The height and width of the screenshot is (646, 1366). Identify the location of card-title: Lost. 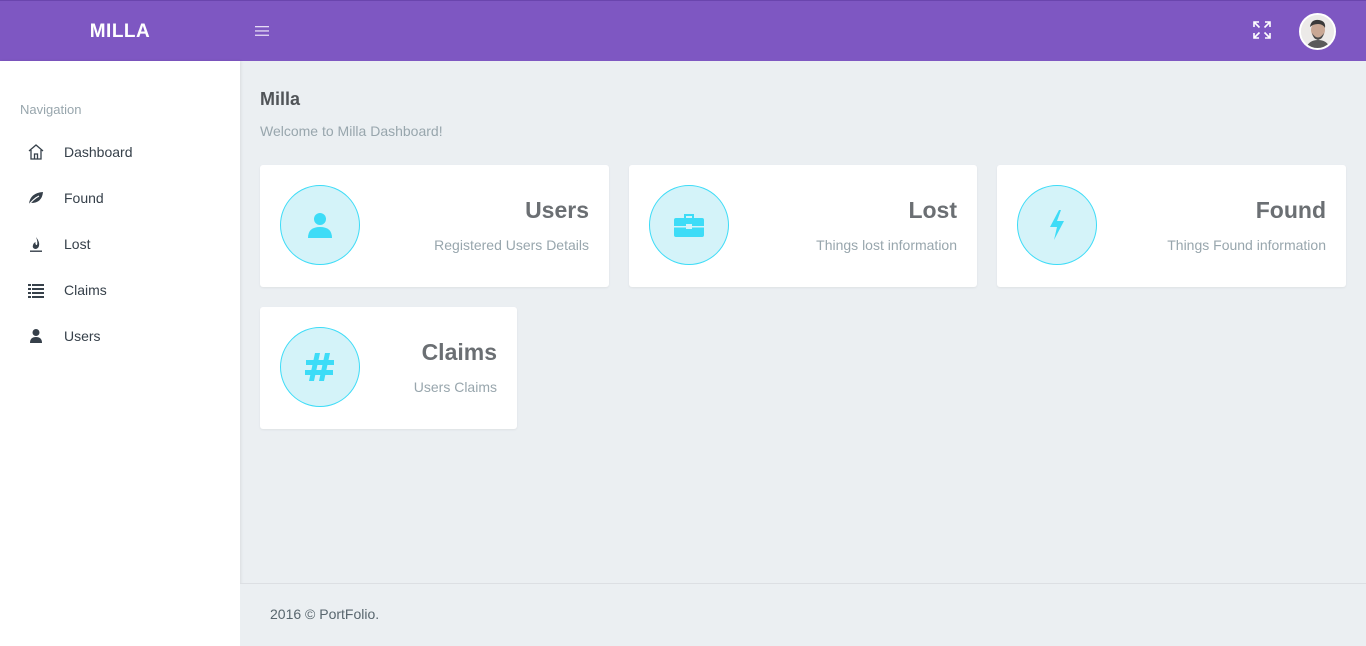
(932, 210).